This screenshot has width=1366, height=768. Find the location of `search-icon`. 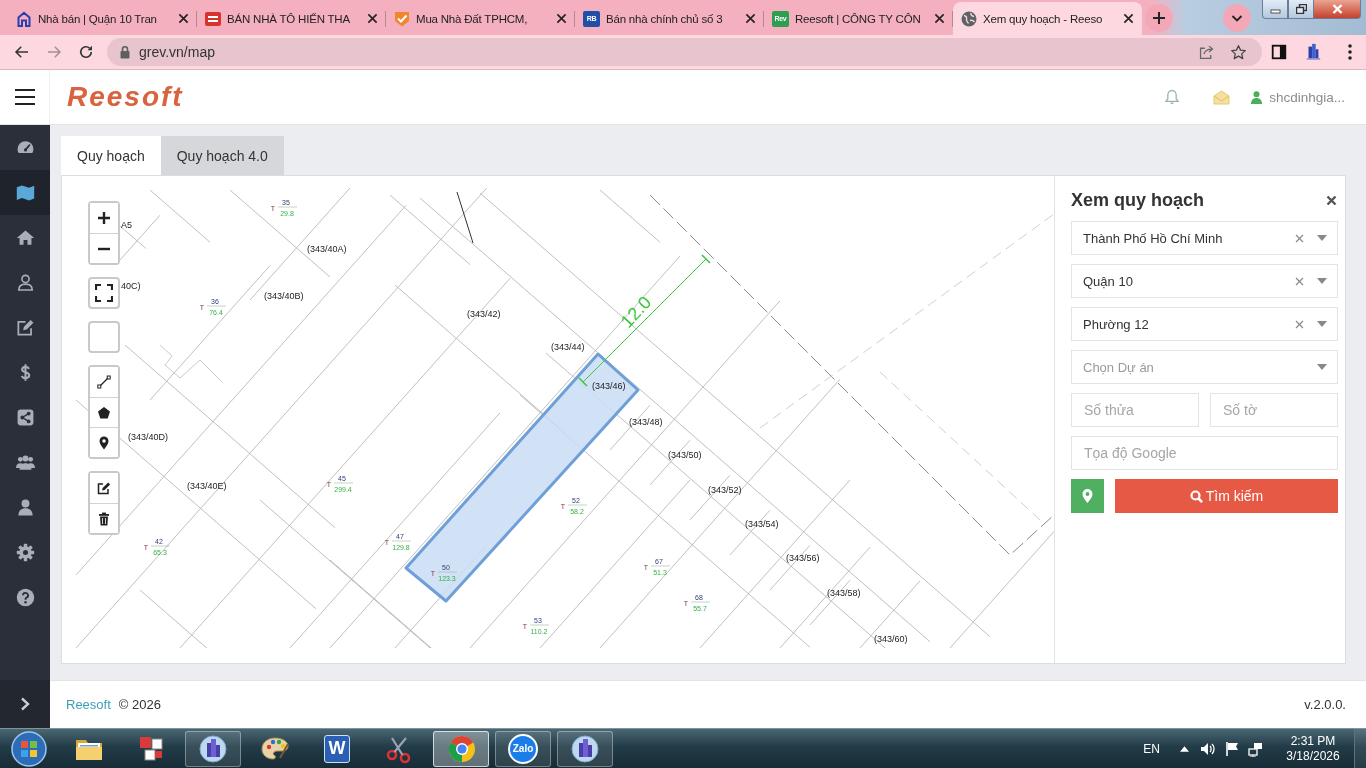

search-icon is located at coordinates (1196, 496).